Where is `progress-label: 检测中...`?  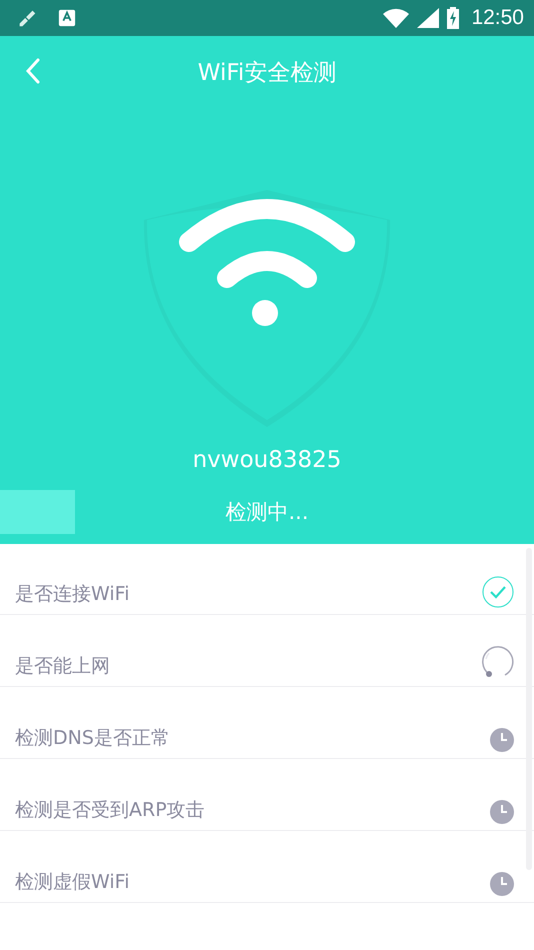
progress-label: 检测中... is located at coordinates (267, 512).